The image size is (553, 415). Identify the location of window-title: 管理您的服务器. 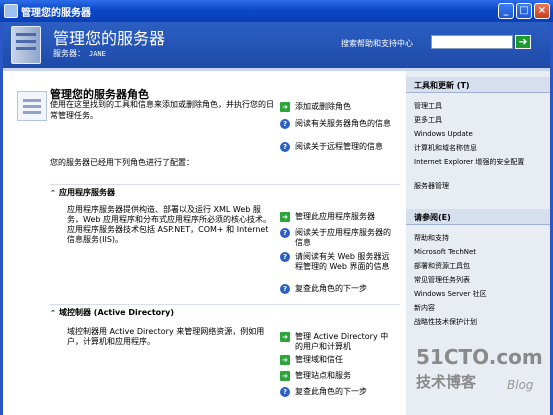
(56, 13).